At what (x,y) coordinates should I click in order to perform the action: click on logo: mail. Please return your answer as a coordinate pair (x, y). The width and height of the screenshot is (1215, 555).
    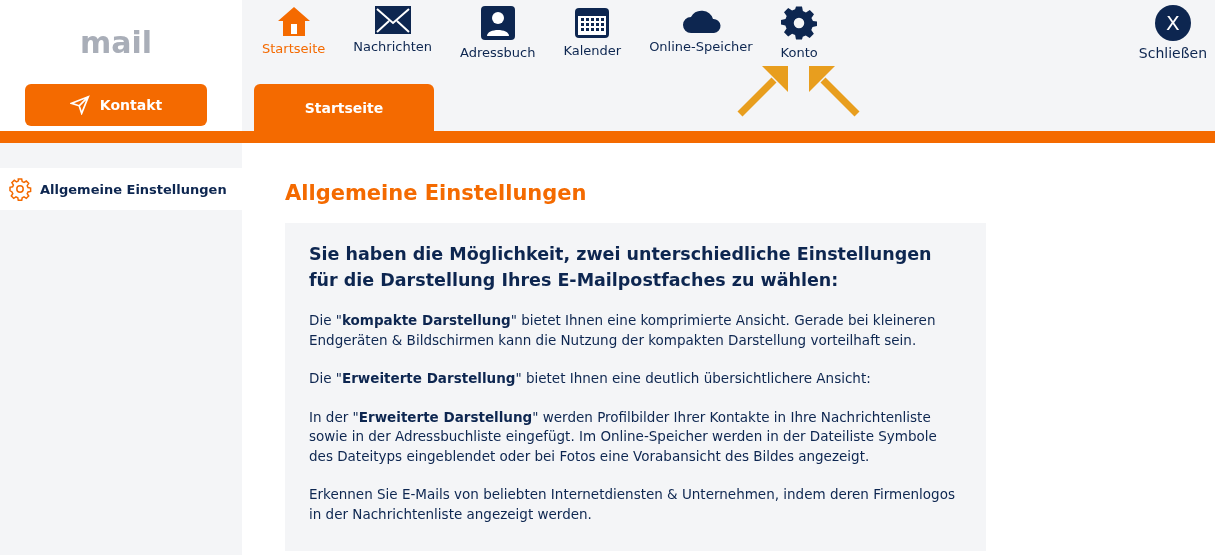
    Looking at the image, I should click on (116, 42).